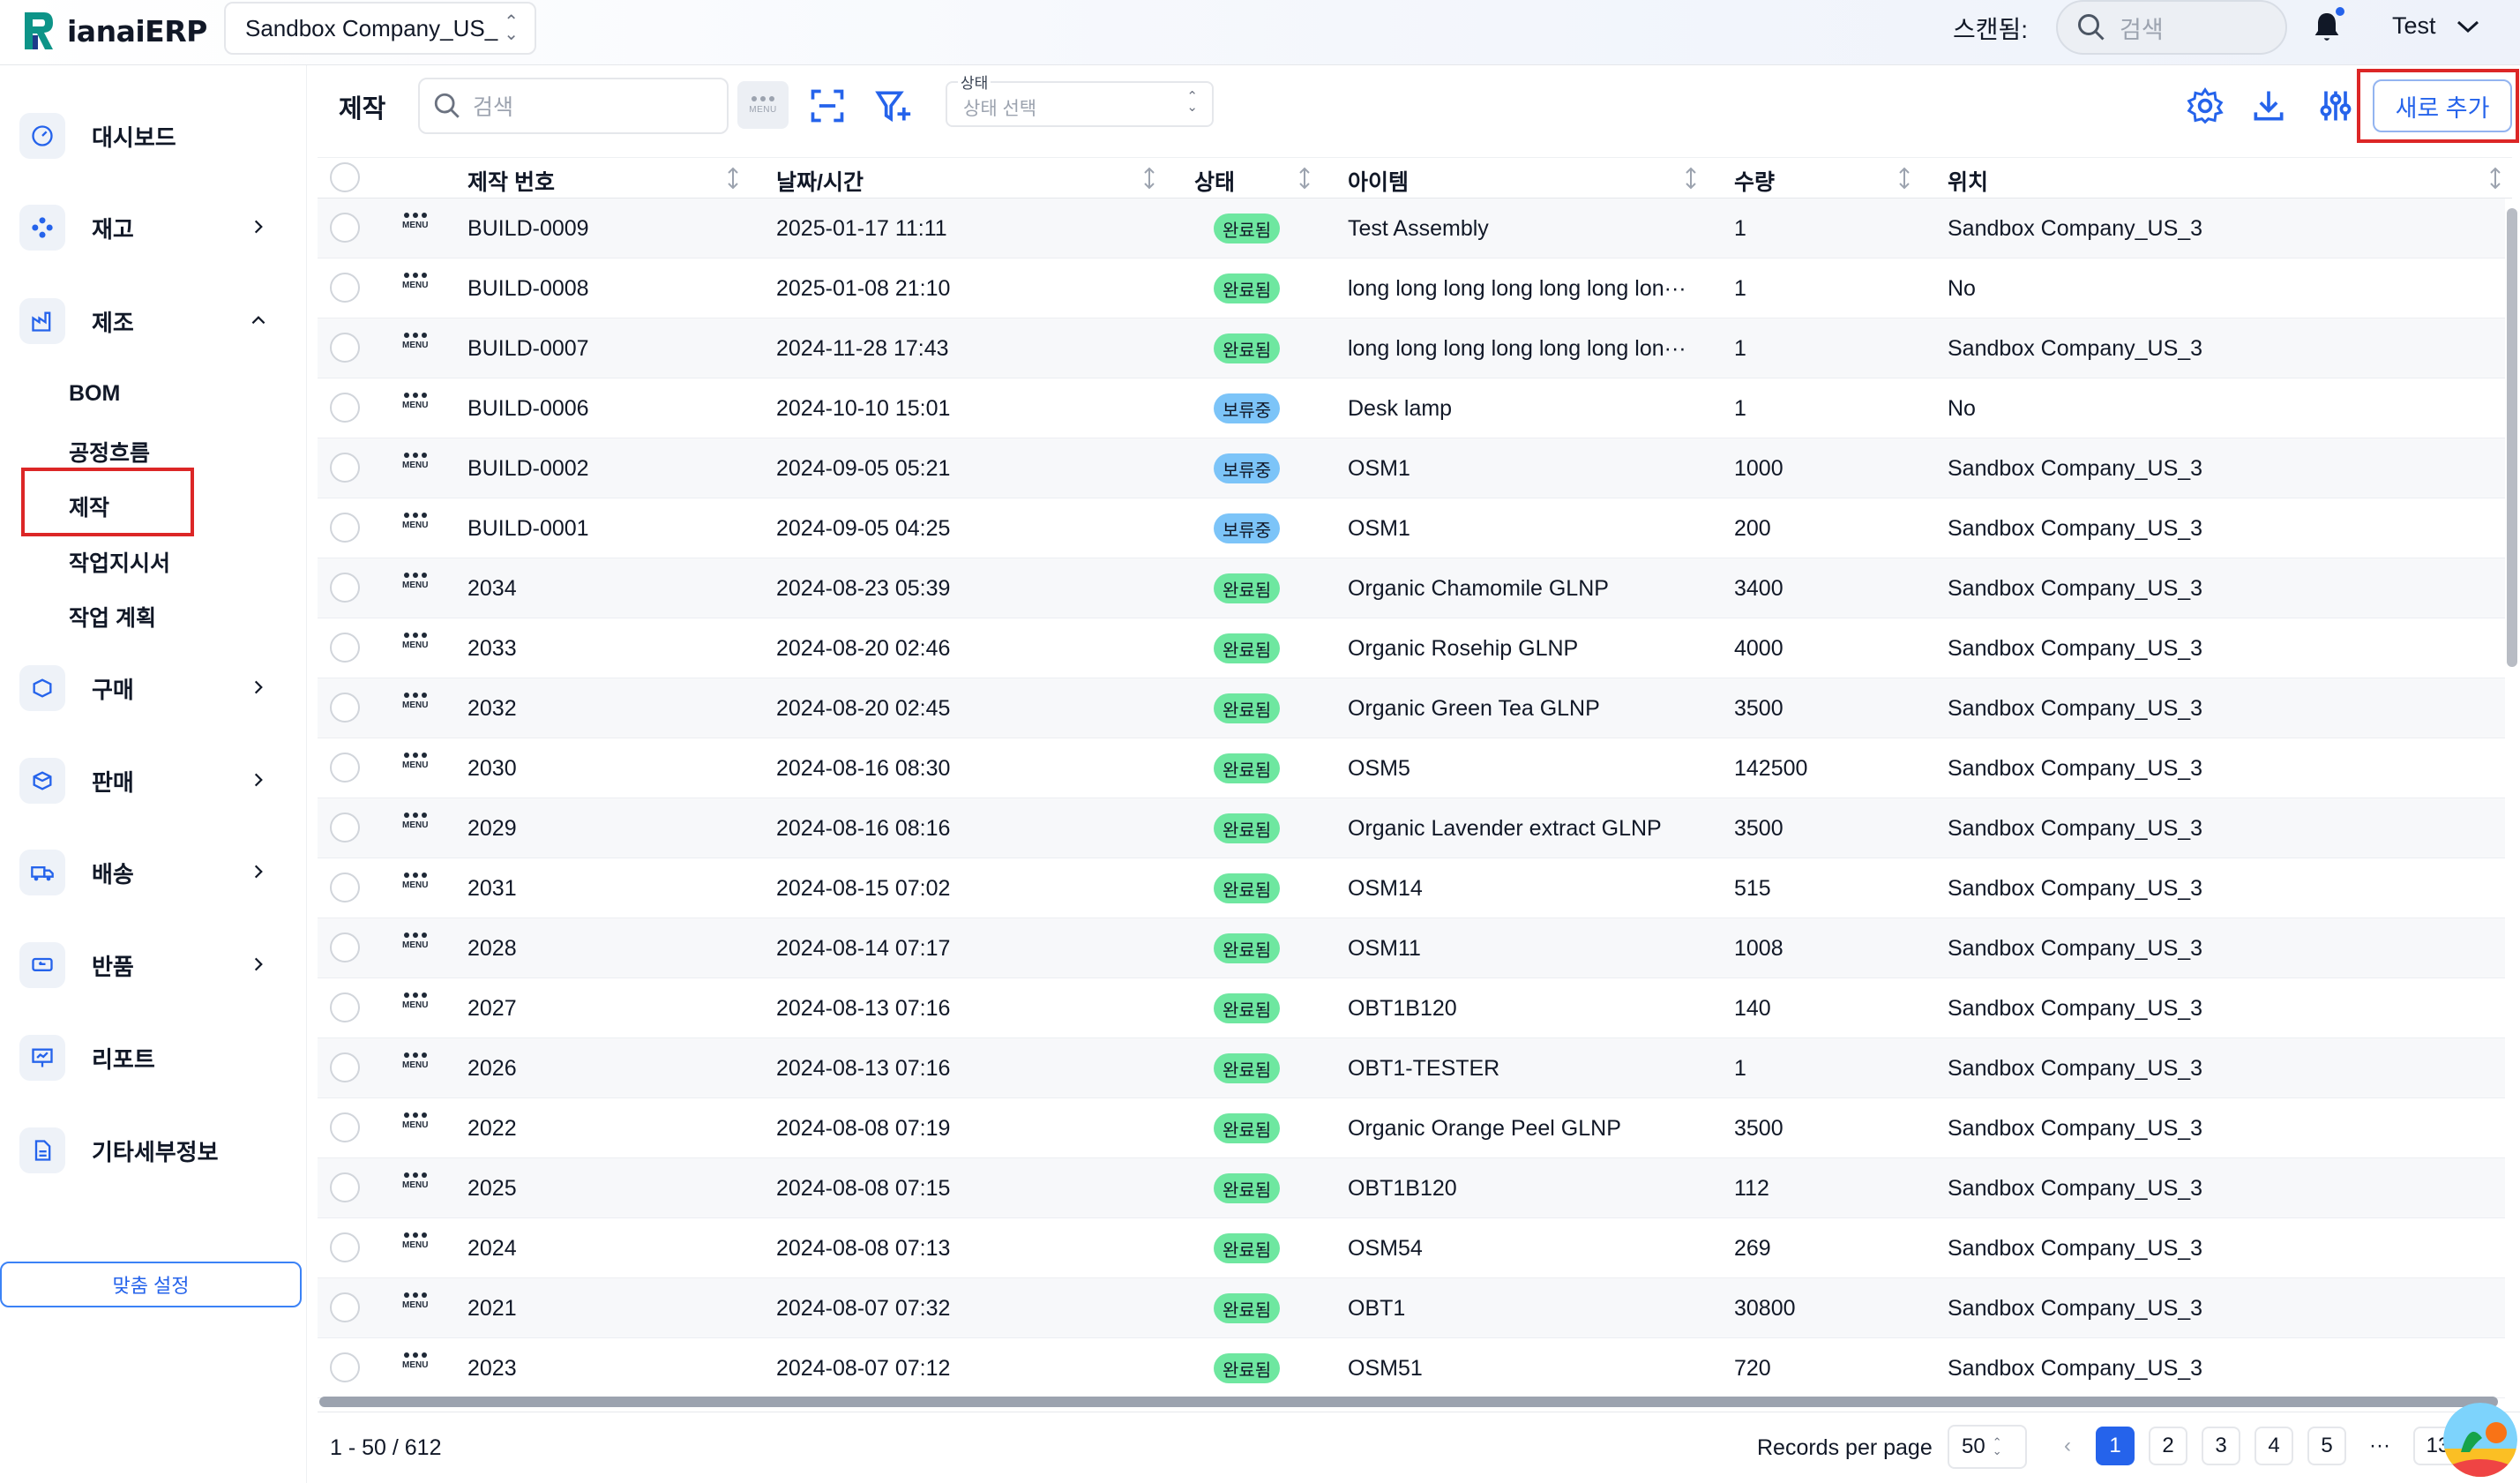 The image size is (2520, 1483). I want to click on list-search-input: 검색, so click(573, 106).